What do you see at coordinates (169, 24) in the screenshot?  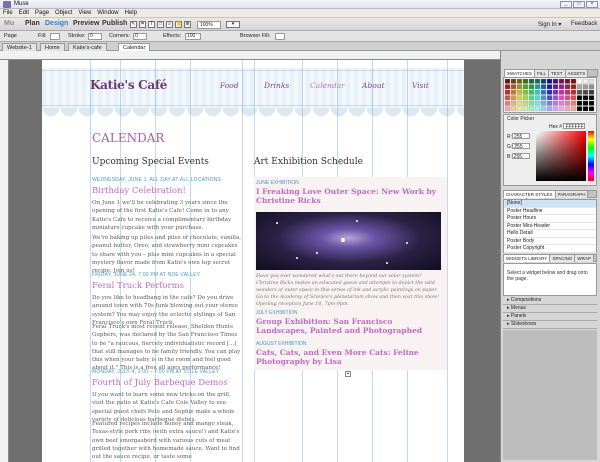 I see `zoom-tool-icon: ⌕` at bounding box center [169, 24].